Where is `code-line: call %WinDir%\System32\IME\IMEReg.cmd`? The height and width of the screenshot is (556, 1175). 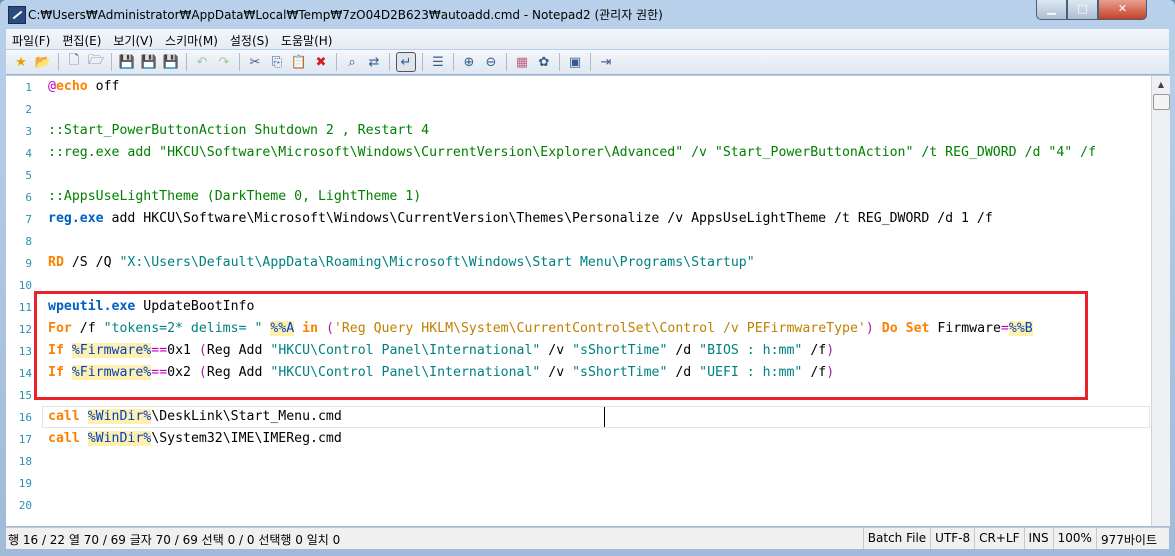
code-line: call %WinDir%\System32\IME\IMEReg.cmd is located at coordinates (195, 439).